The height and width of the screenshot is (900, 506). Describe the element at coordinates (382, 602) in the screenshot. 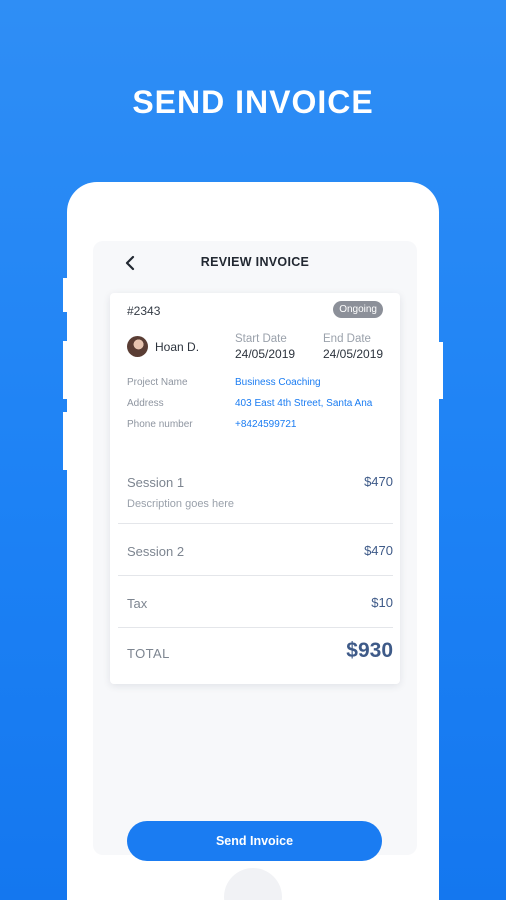

I see `line-item-amount: $10` at that location.